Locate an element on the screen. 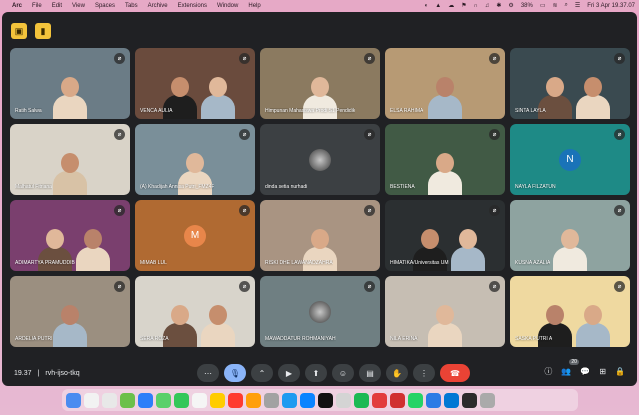 This screenshot has width=639, height=415. status-icon: ⚑ is located at coordinates (463, 5).